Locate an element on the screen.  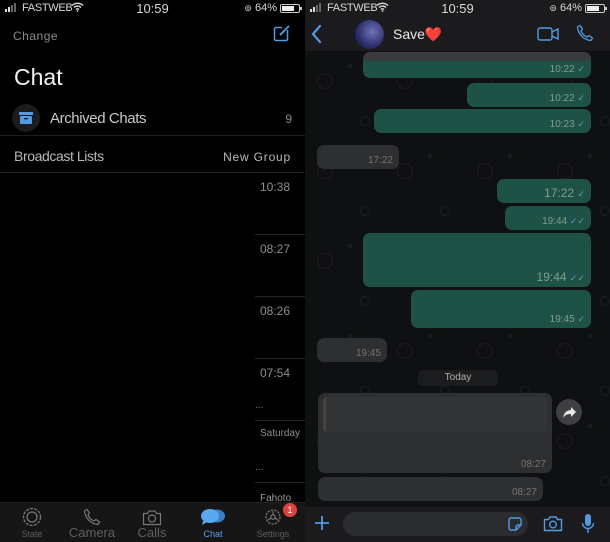
contact-name: Save❤️ is located at coordinates (417, 34).